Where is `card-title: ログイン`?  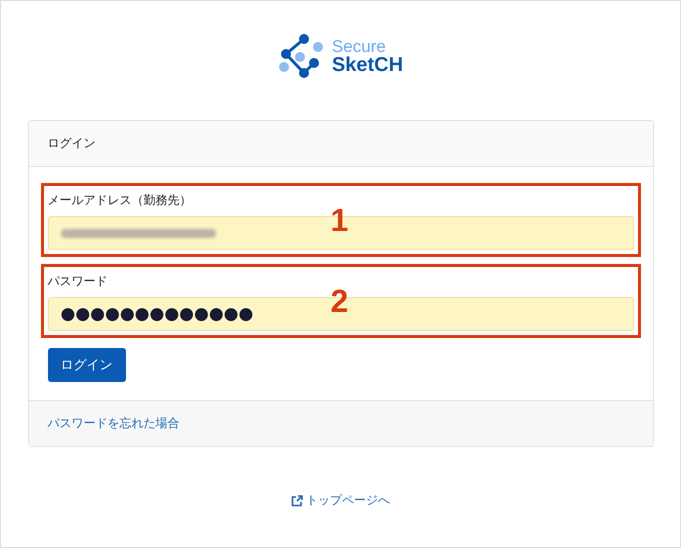
card-title: ログイン is located at coordinates (72, 143).